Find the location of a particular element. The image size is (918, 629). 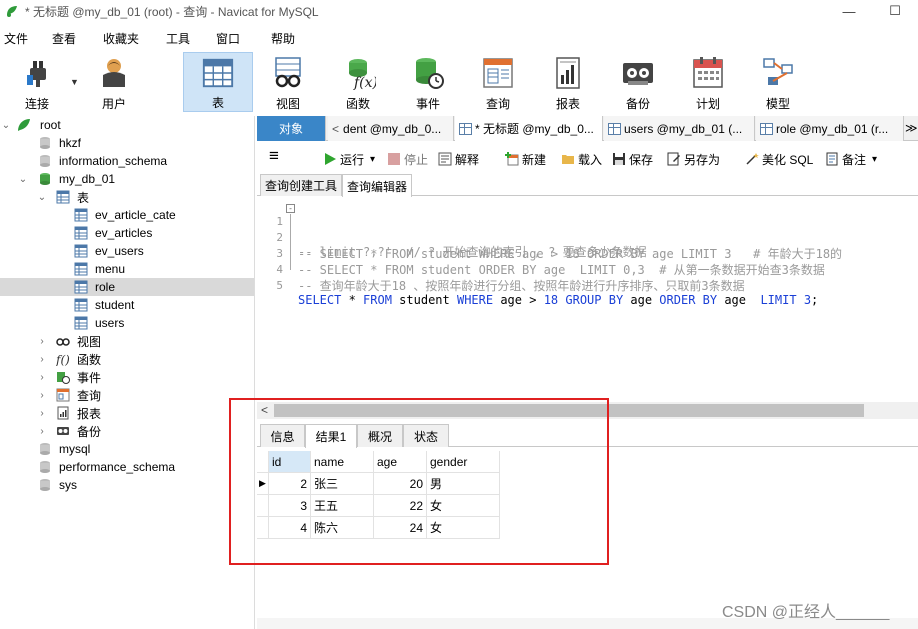

tree-item-table: ev_articles is located at coordinates (127, 233).